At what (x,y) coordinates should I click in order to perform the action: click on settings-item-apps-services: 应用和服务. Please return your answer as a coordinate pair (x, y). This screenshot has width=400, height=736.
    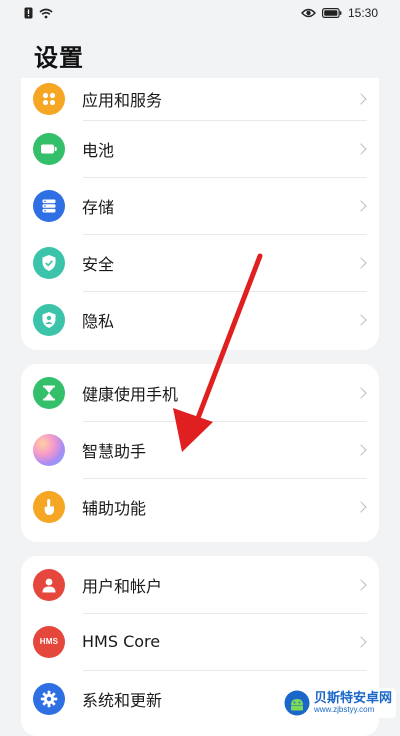
    Looking at the image, I should click on (200, 99).